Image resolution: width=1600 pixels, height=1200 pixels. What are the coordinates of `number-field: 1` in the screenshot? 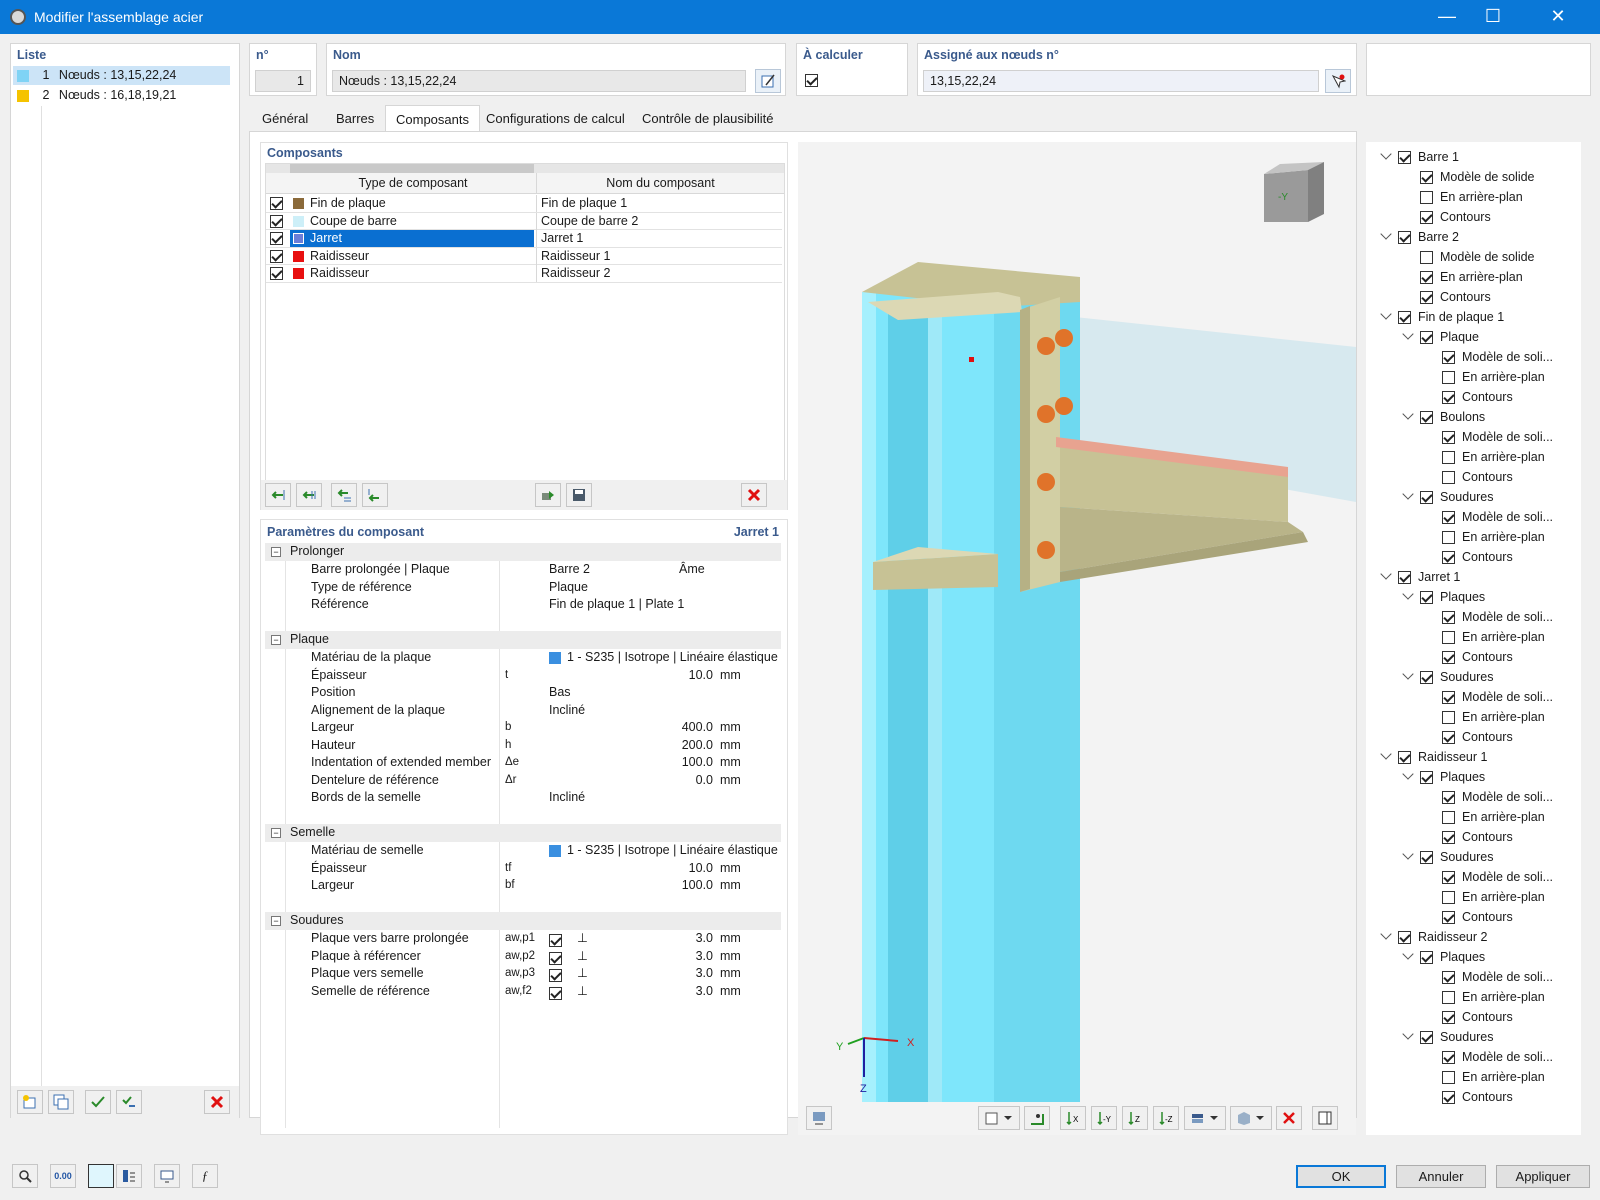 It's located at (283, 81).